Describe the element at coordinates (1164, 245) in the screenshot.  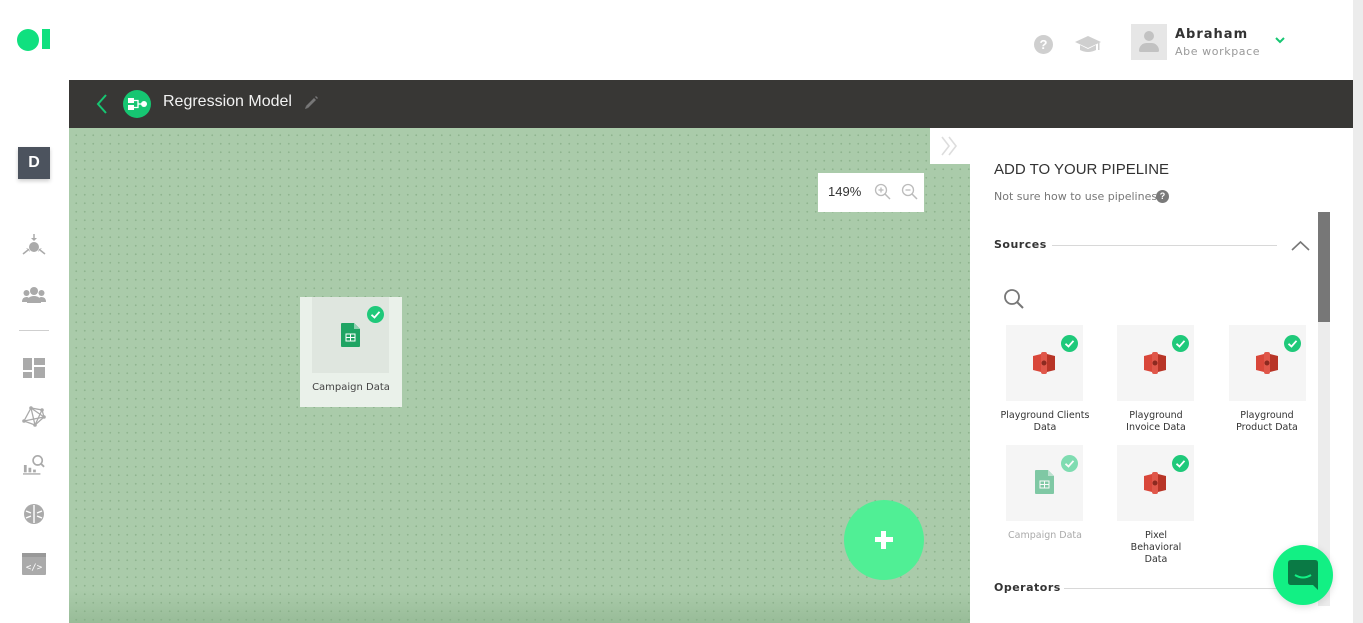
I see `sources-divider` at that location.